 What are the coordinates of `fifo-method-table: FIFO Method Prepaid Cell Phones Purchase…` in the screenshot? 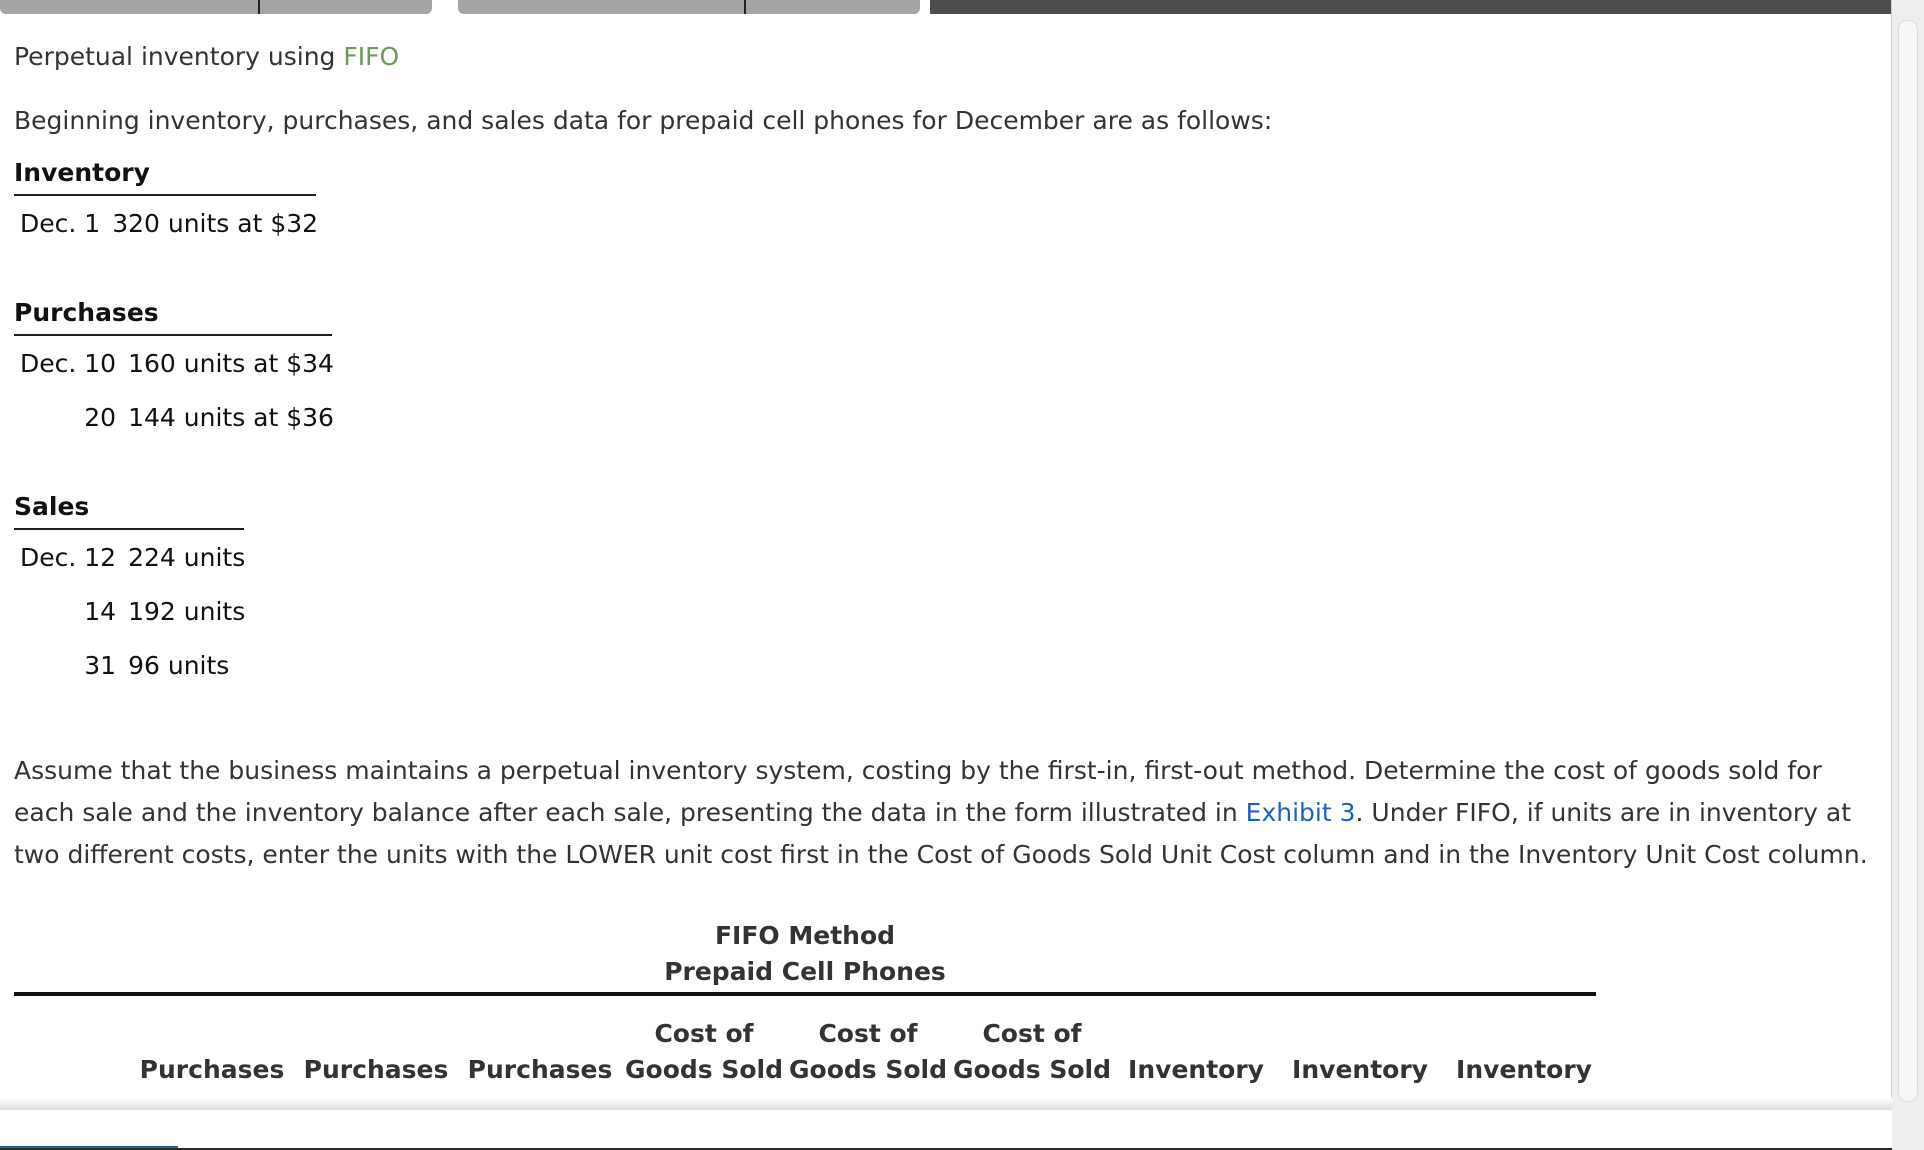 It's located at (805, 1007).